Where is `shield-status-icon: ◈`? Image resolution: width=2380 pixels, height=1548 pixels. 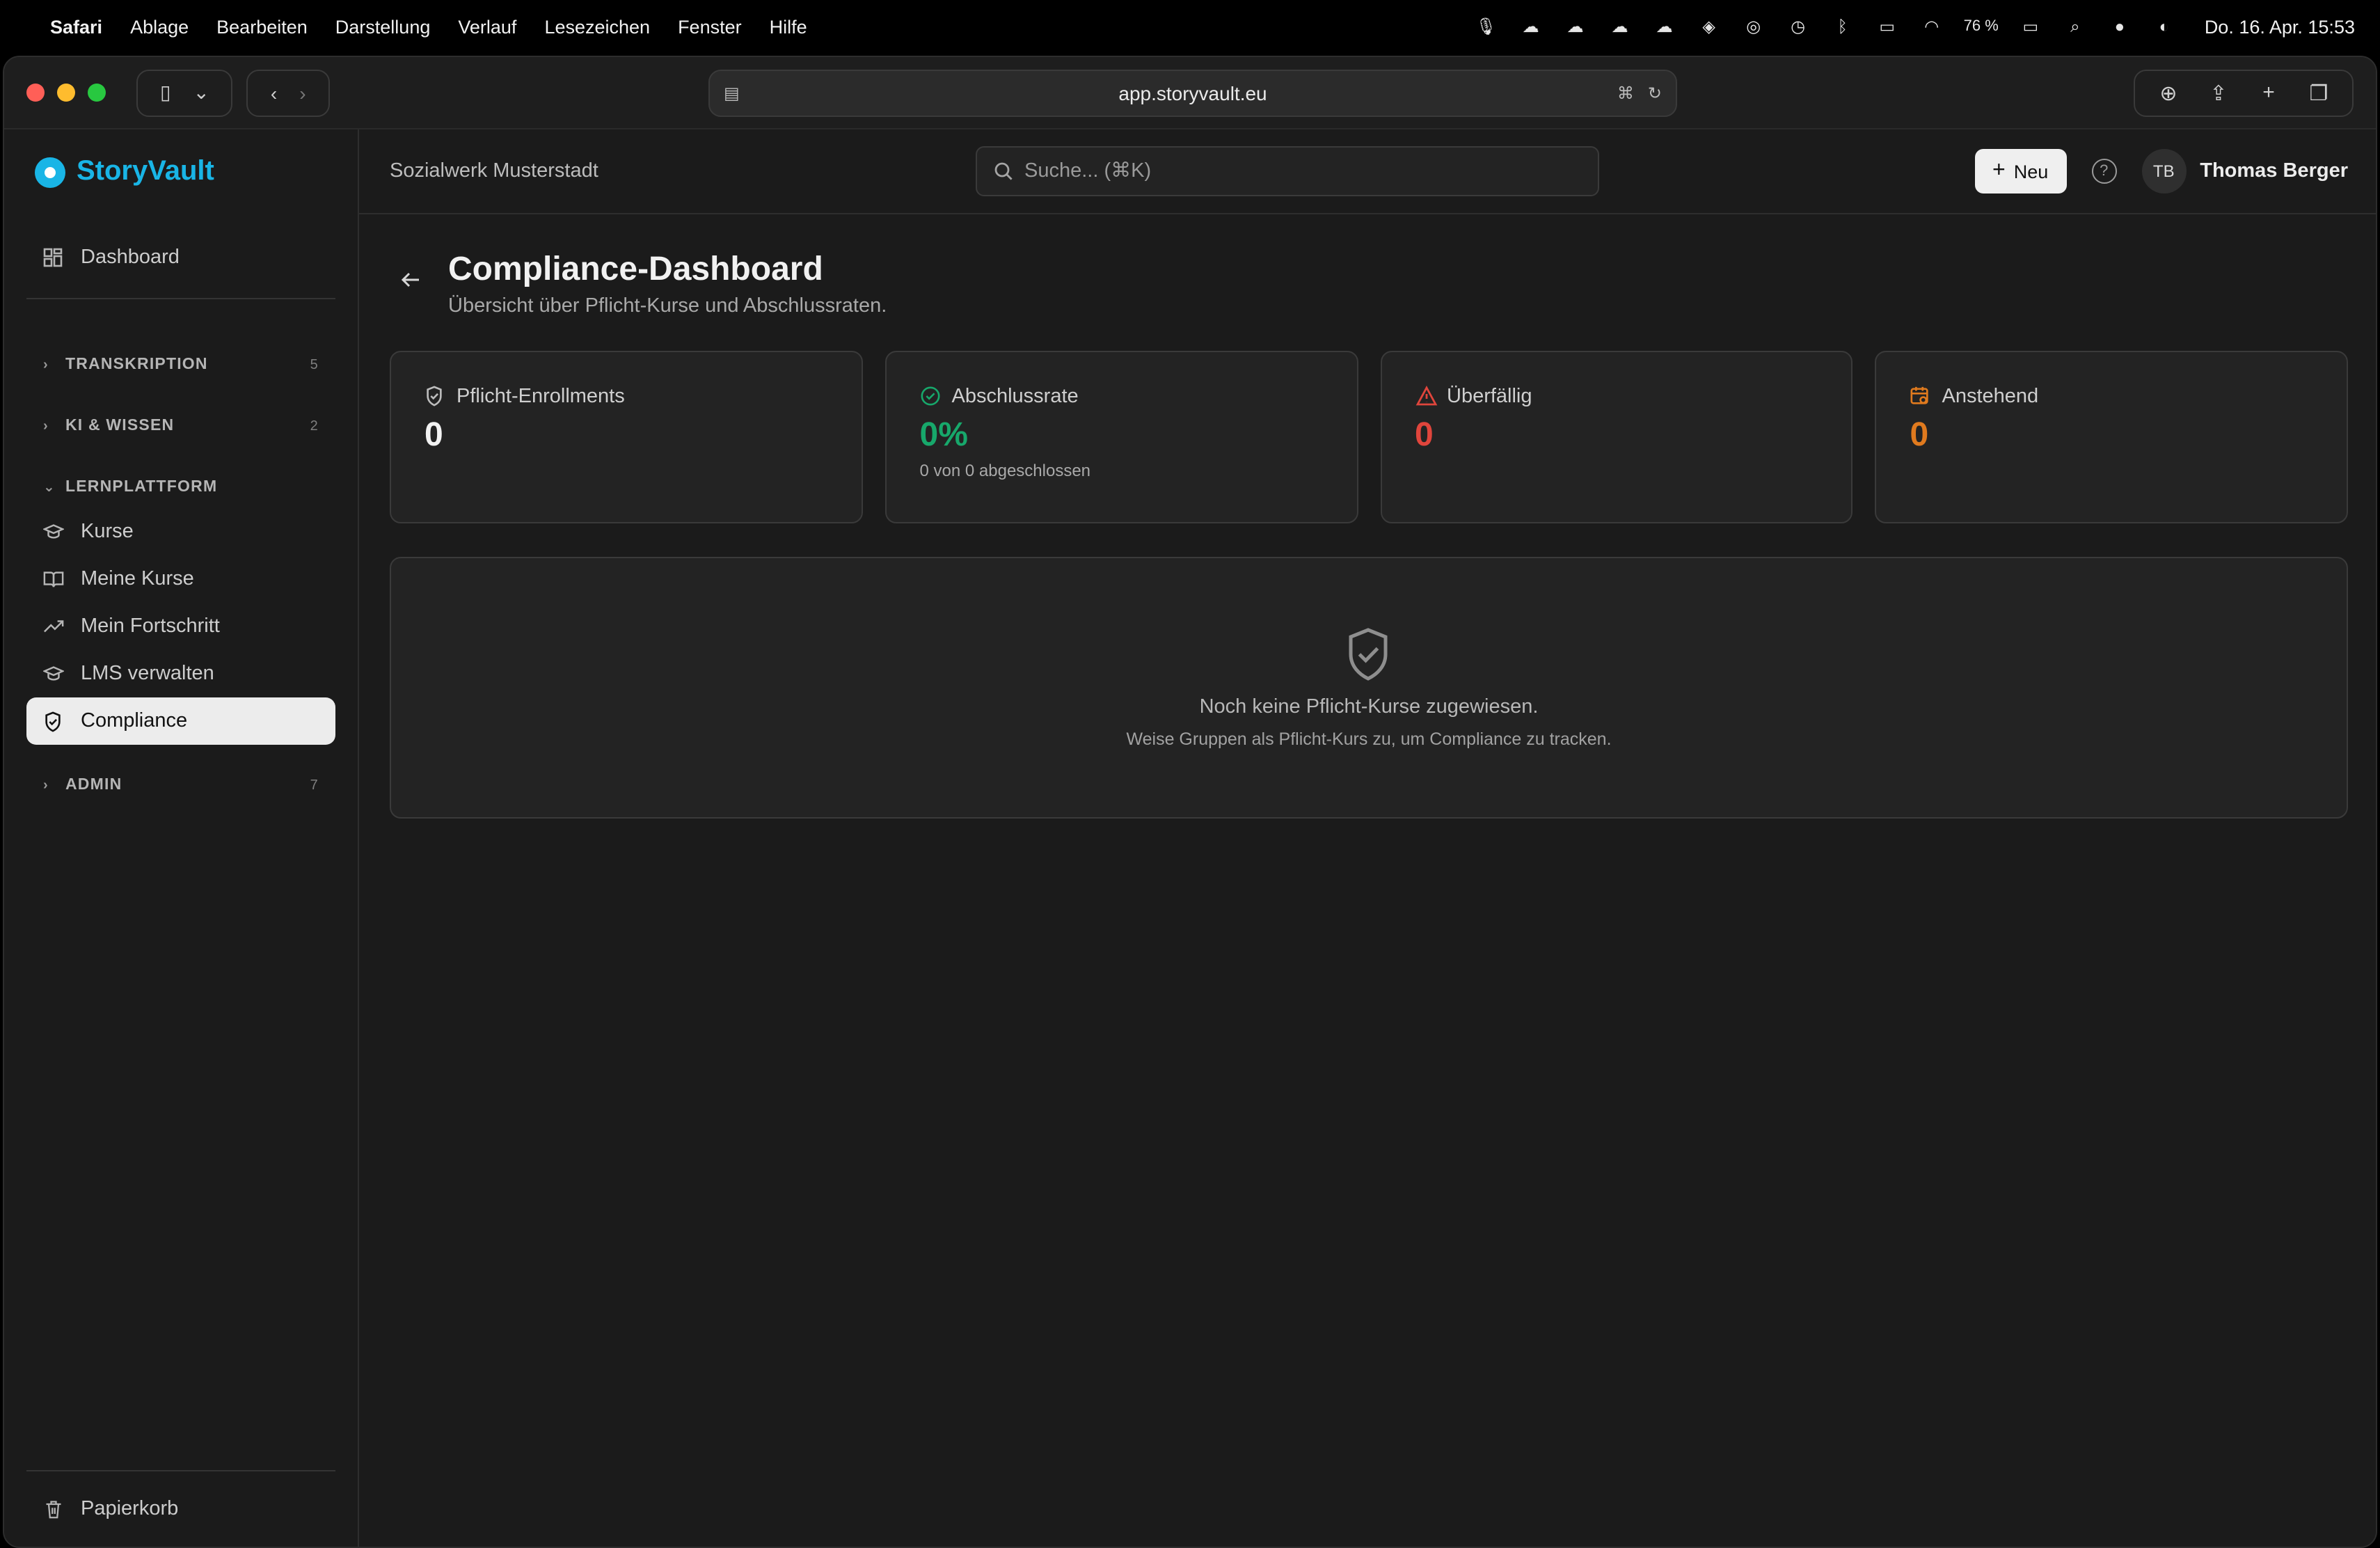 shield-status-icon: ◈ is located at coordinates (1709, 26).